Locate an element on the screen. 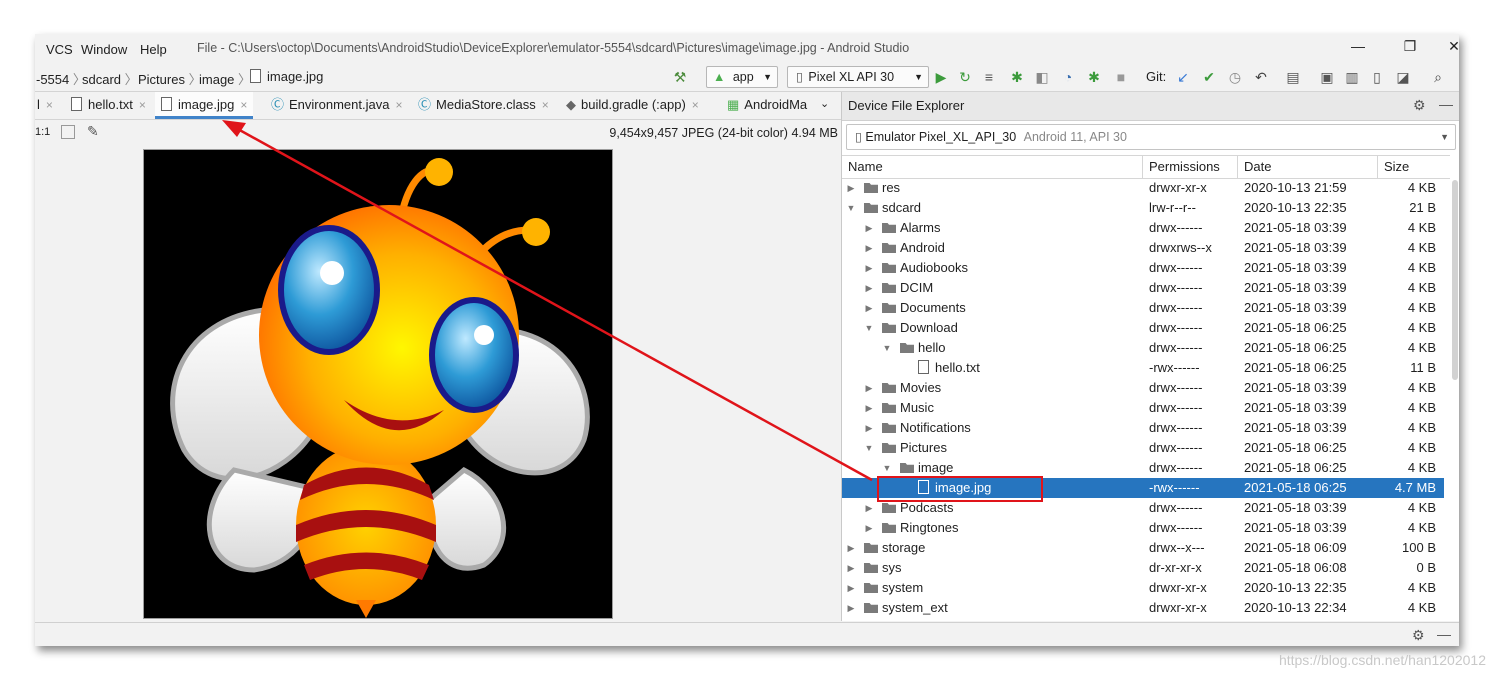 Image resolution: width=1494 pixels, height=681 pixels. file-tree-row: ▶ Android drwxrws--x 2021-05-18 03:39 4 KB is located at coordinates (1143, 248).